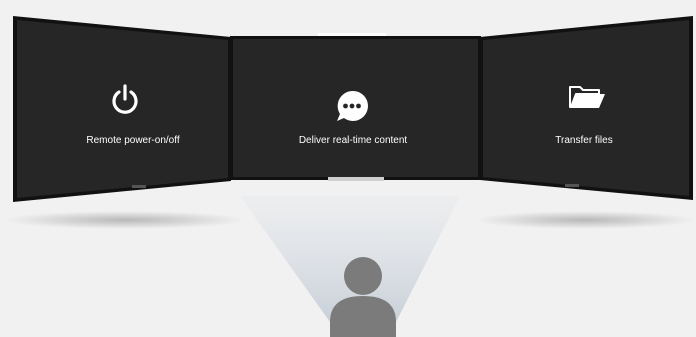 This screenshot has width=696, height=337. What do you see at coordinates (133, 140) in the screenshot?
I see `left-screen-label: Remote power-on/off` at bounding box center [133, 140].